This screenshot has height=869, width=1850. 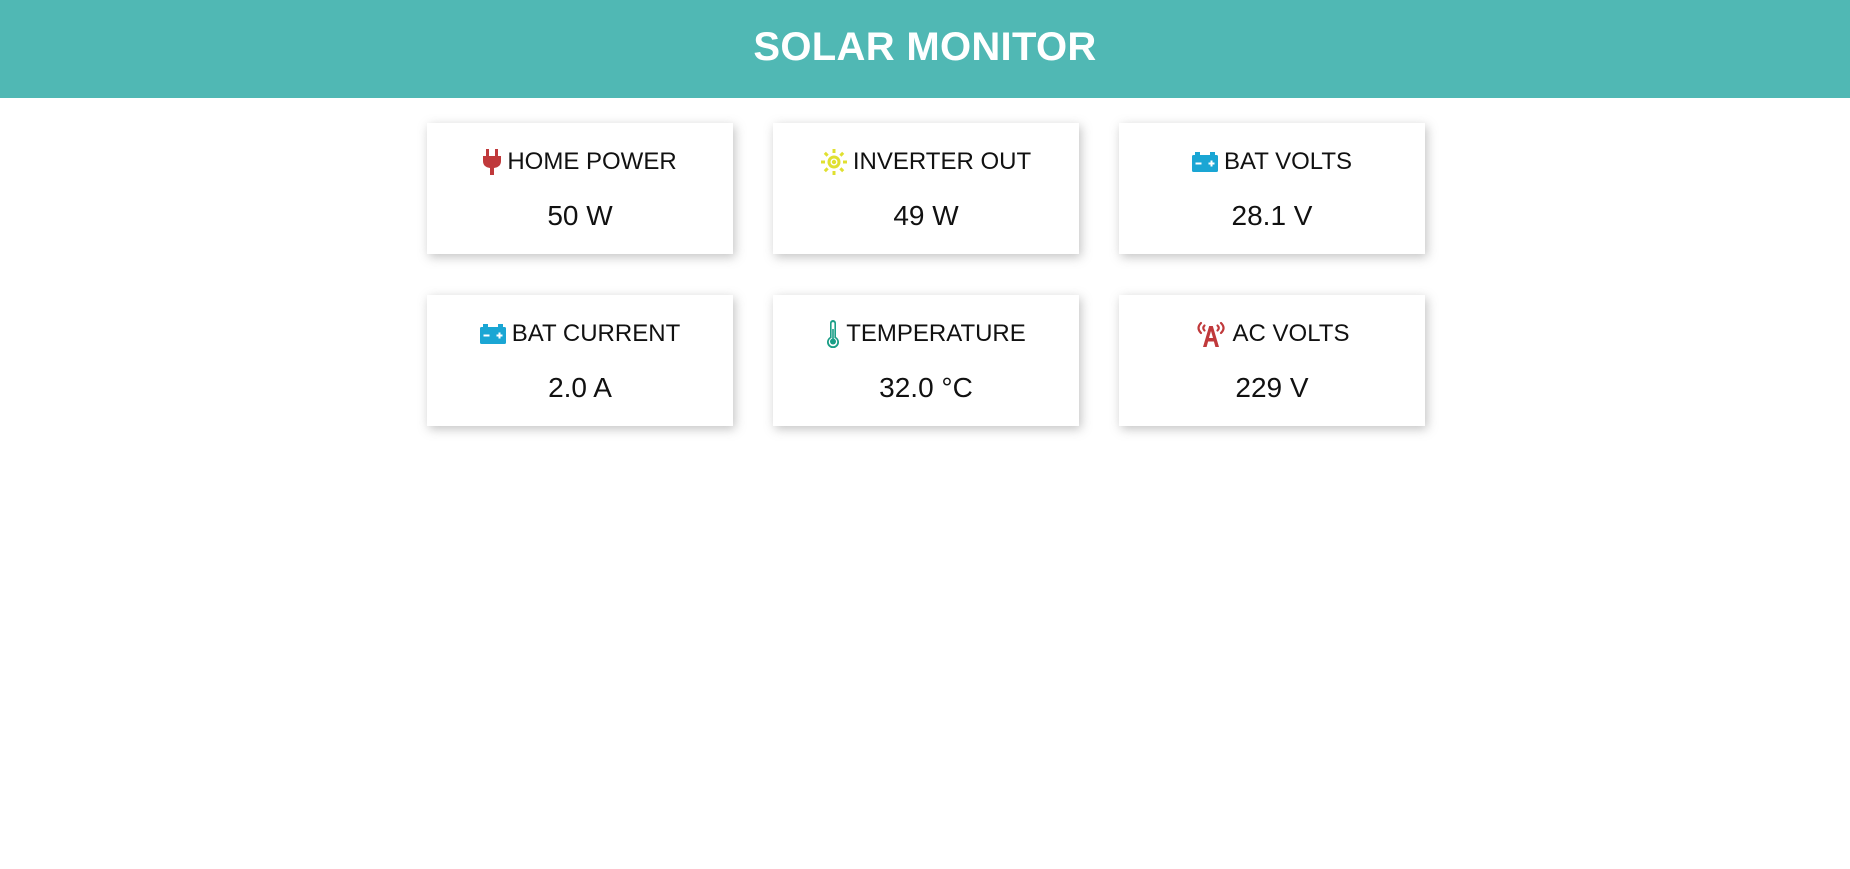 I want to click on plug-icon, so click(x=492, y=162).